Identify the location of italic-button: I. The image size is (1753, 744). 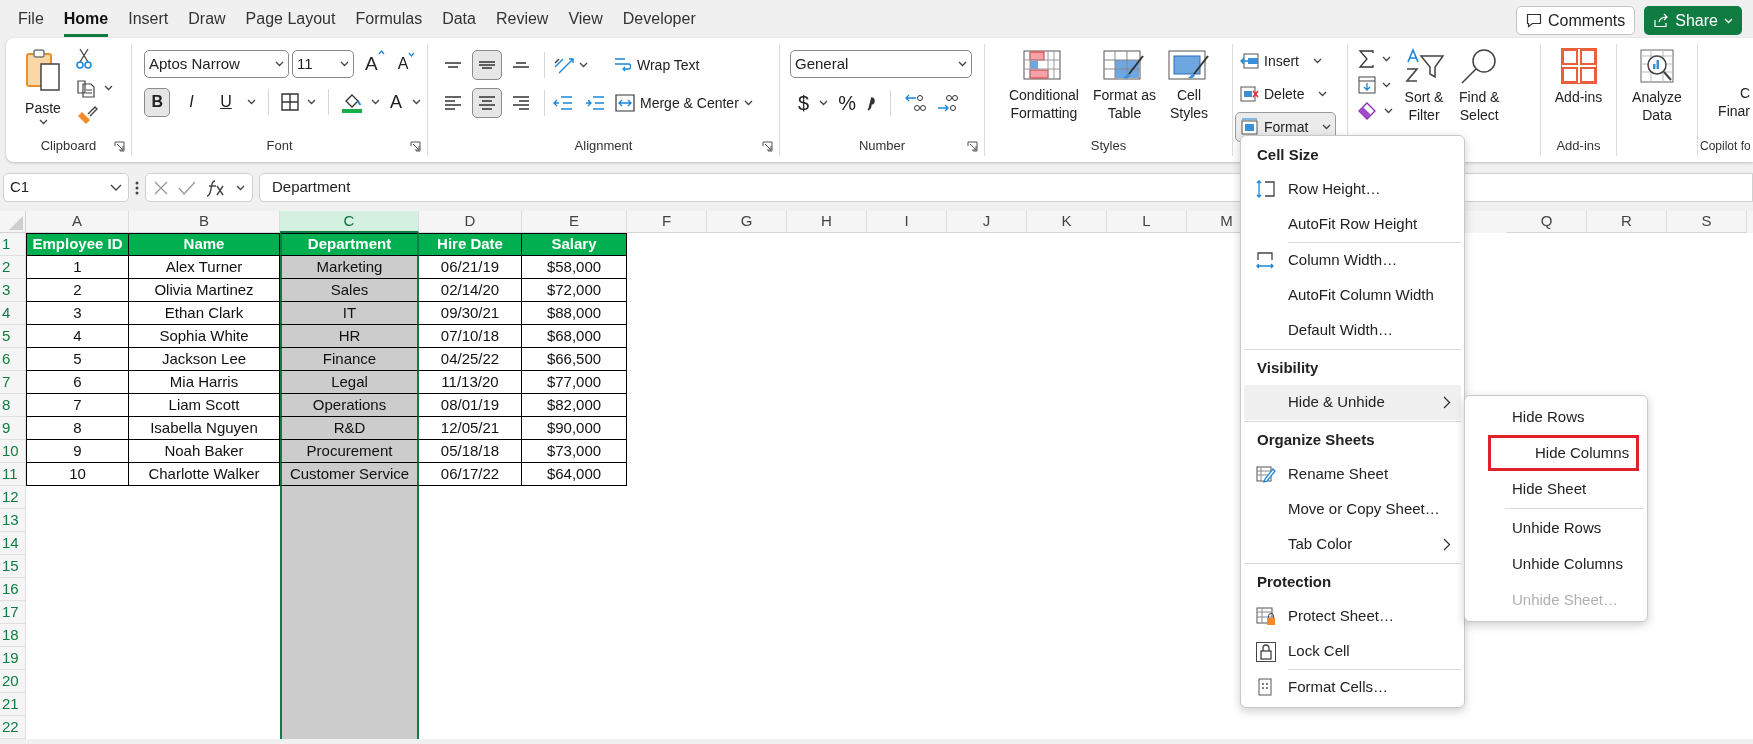
(191, 102).